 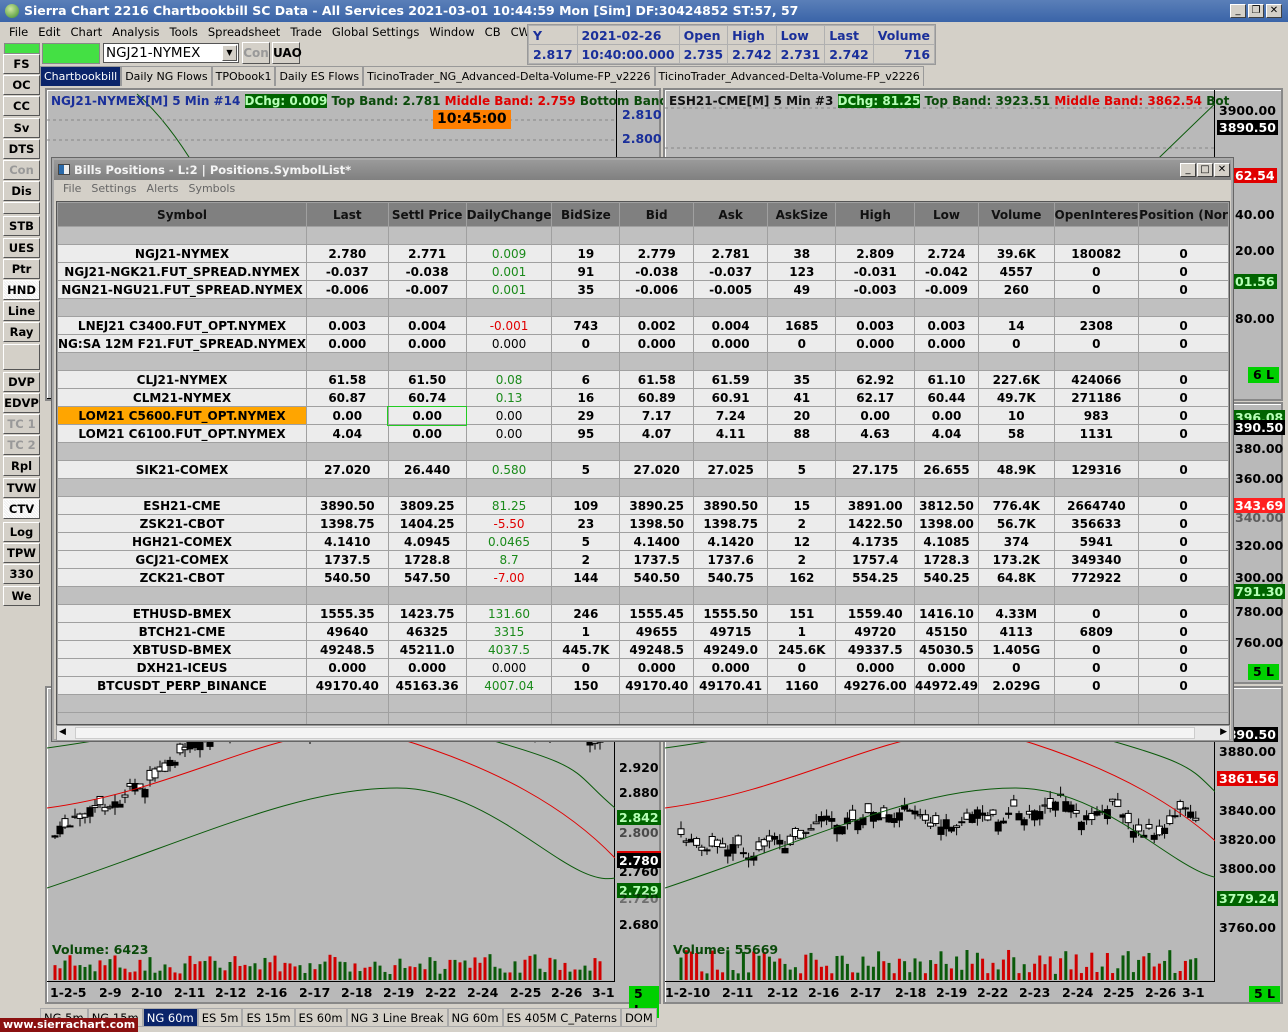 What do you see at coordinates (1096, 433) in the screenshot?
I see `cell-openinteres: 1131` at bounding box center [1096, 433].